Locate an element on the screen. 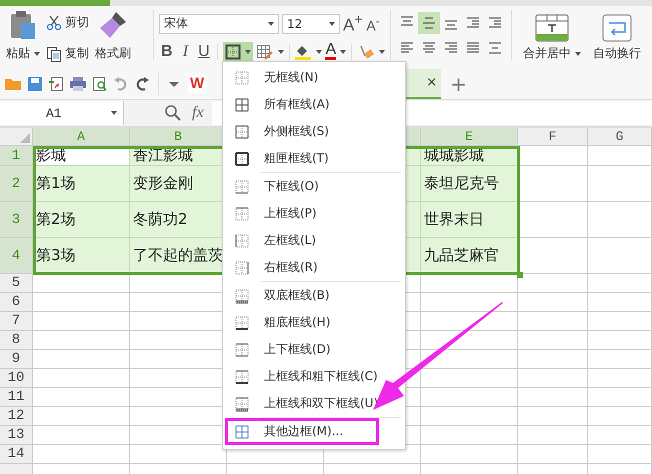 The height and width of the screenshot is (474, 652). row-header: 8 is located at coordinates (16, 340).